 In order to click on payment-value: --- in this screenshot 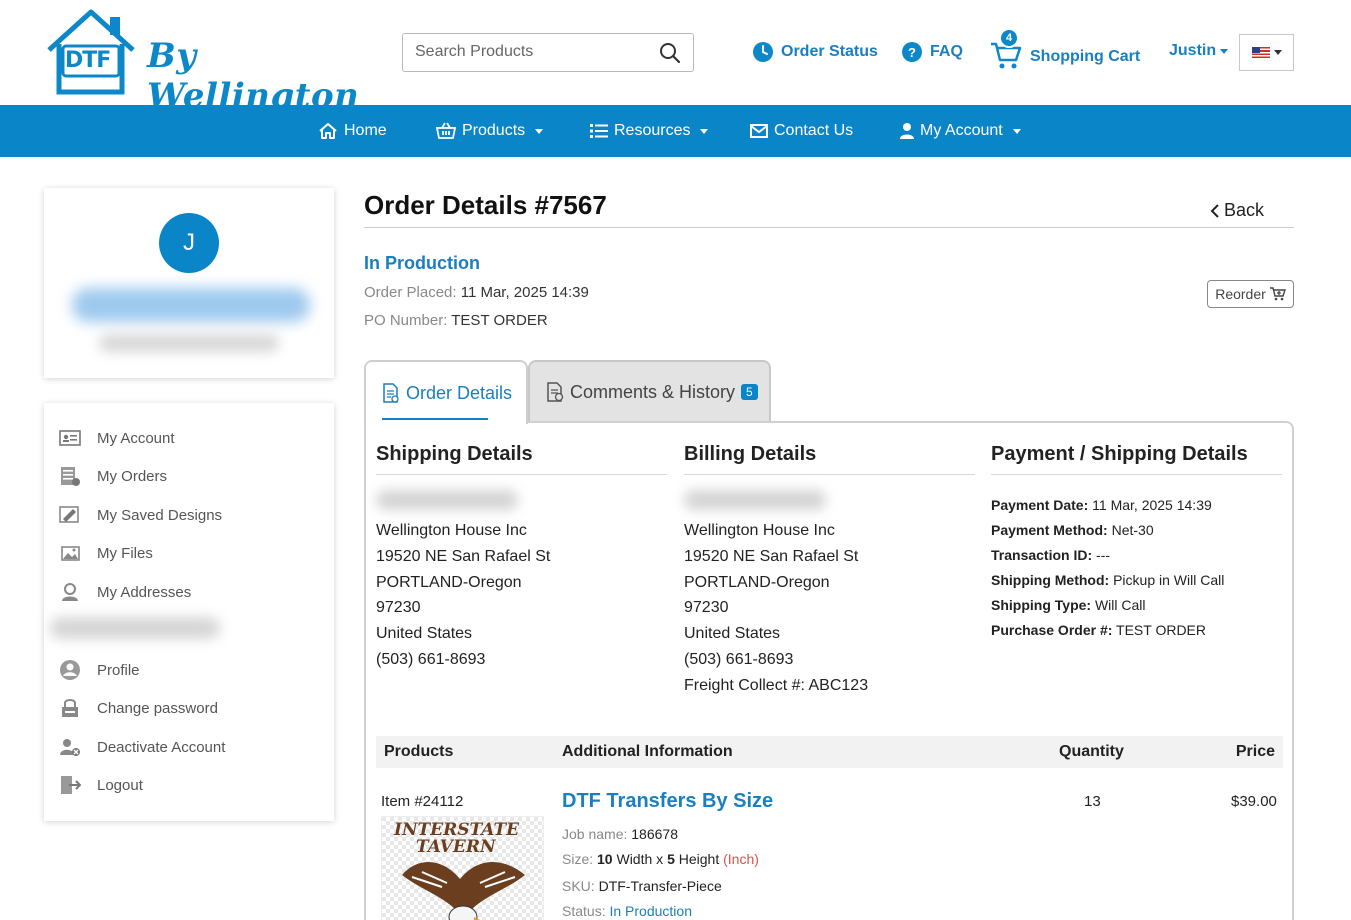, I will do `click(1103, 555)`.